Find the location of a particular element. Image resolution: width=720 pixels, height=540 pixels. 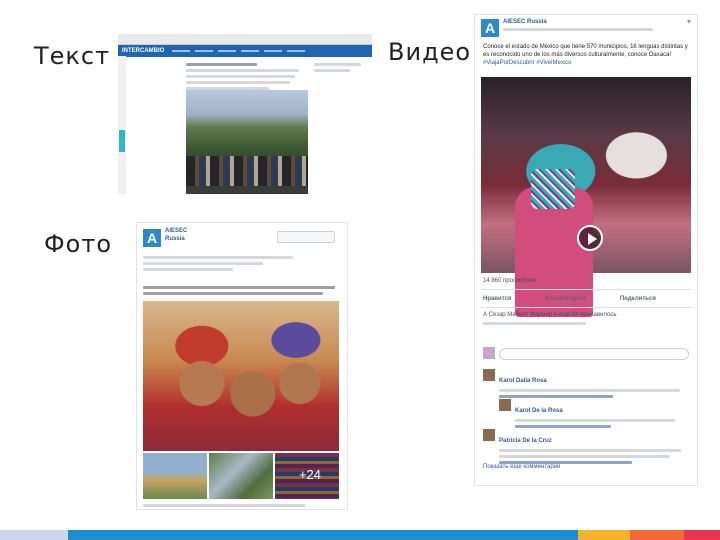

sidebar-tab is located at coordinates (122, 141).